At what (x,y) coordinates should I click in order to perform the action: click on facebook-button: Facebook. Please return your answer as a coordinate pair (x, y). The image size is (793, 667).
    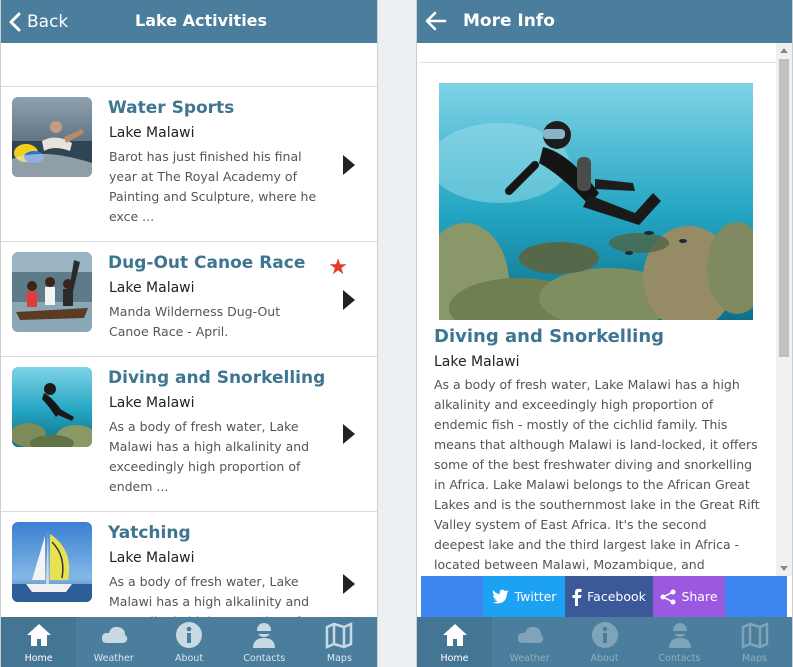
    Looking at the image, I should click on (609, 596).